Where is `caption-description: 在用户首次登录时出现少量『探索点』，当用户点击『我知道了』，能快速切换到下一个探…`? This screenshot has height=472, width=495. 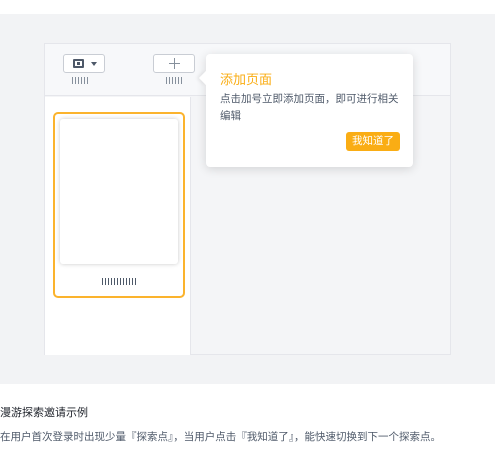
caption-description: 在用户首次登录时出现少量『探索点』，当用户点击『我知道了』，能快速切换到下一个探… is located at coordinates (220, 437).